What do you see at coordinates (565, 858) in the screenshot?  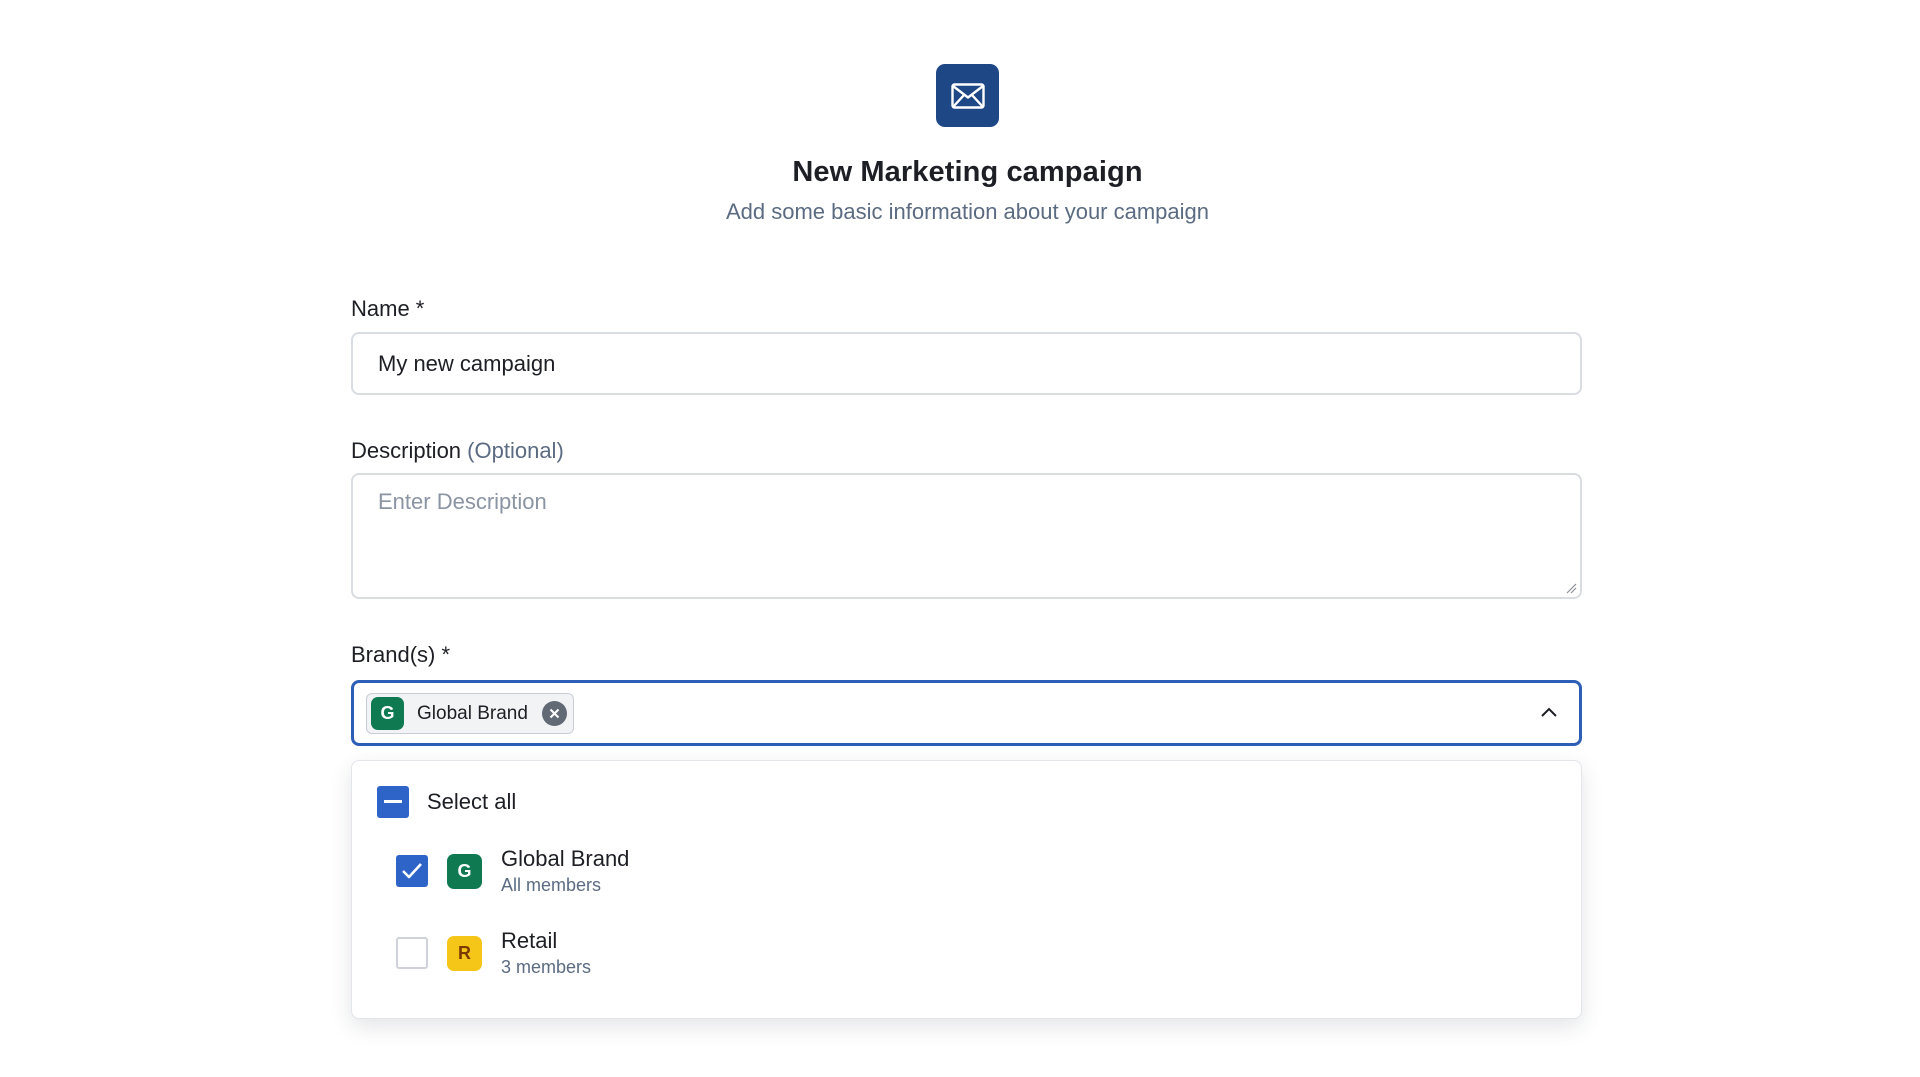 I see `option-name: Global Brand` at bounding box center [565, 858].